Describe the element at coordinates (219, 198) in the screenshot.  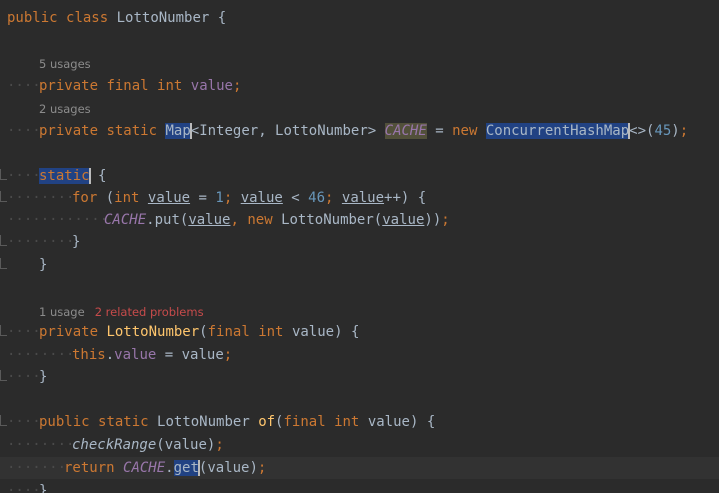
I see `number-literal: 1` at that location.